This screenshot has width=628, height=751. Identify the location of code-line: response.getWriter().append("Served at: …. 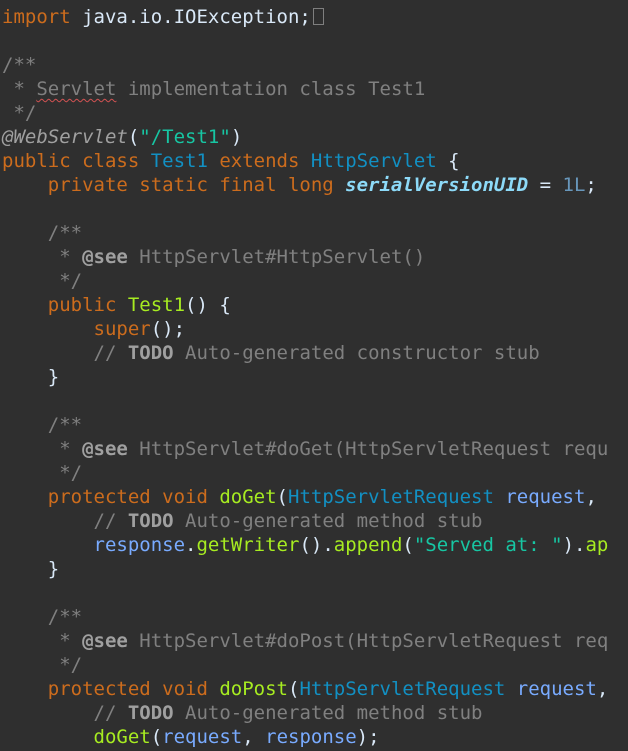
(305, 545).